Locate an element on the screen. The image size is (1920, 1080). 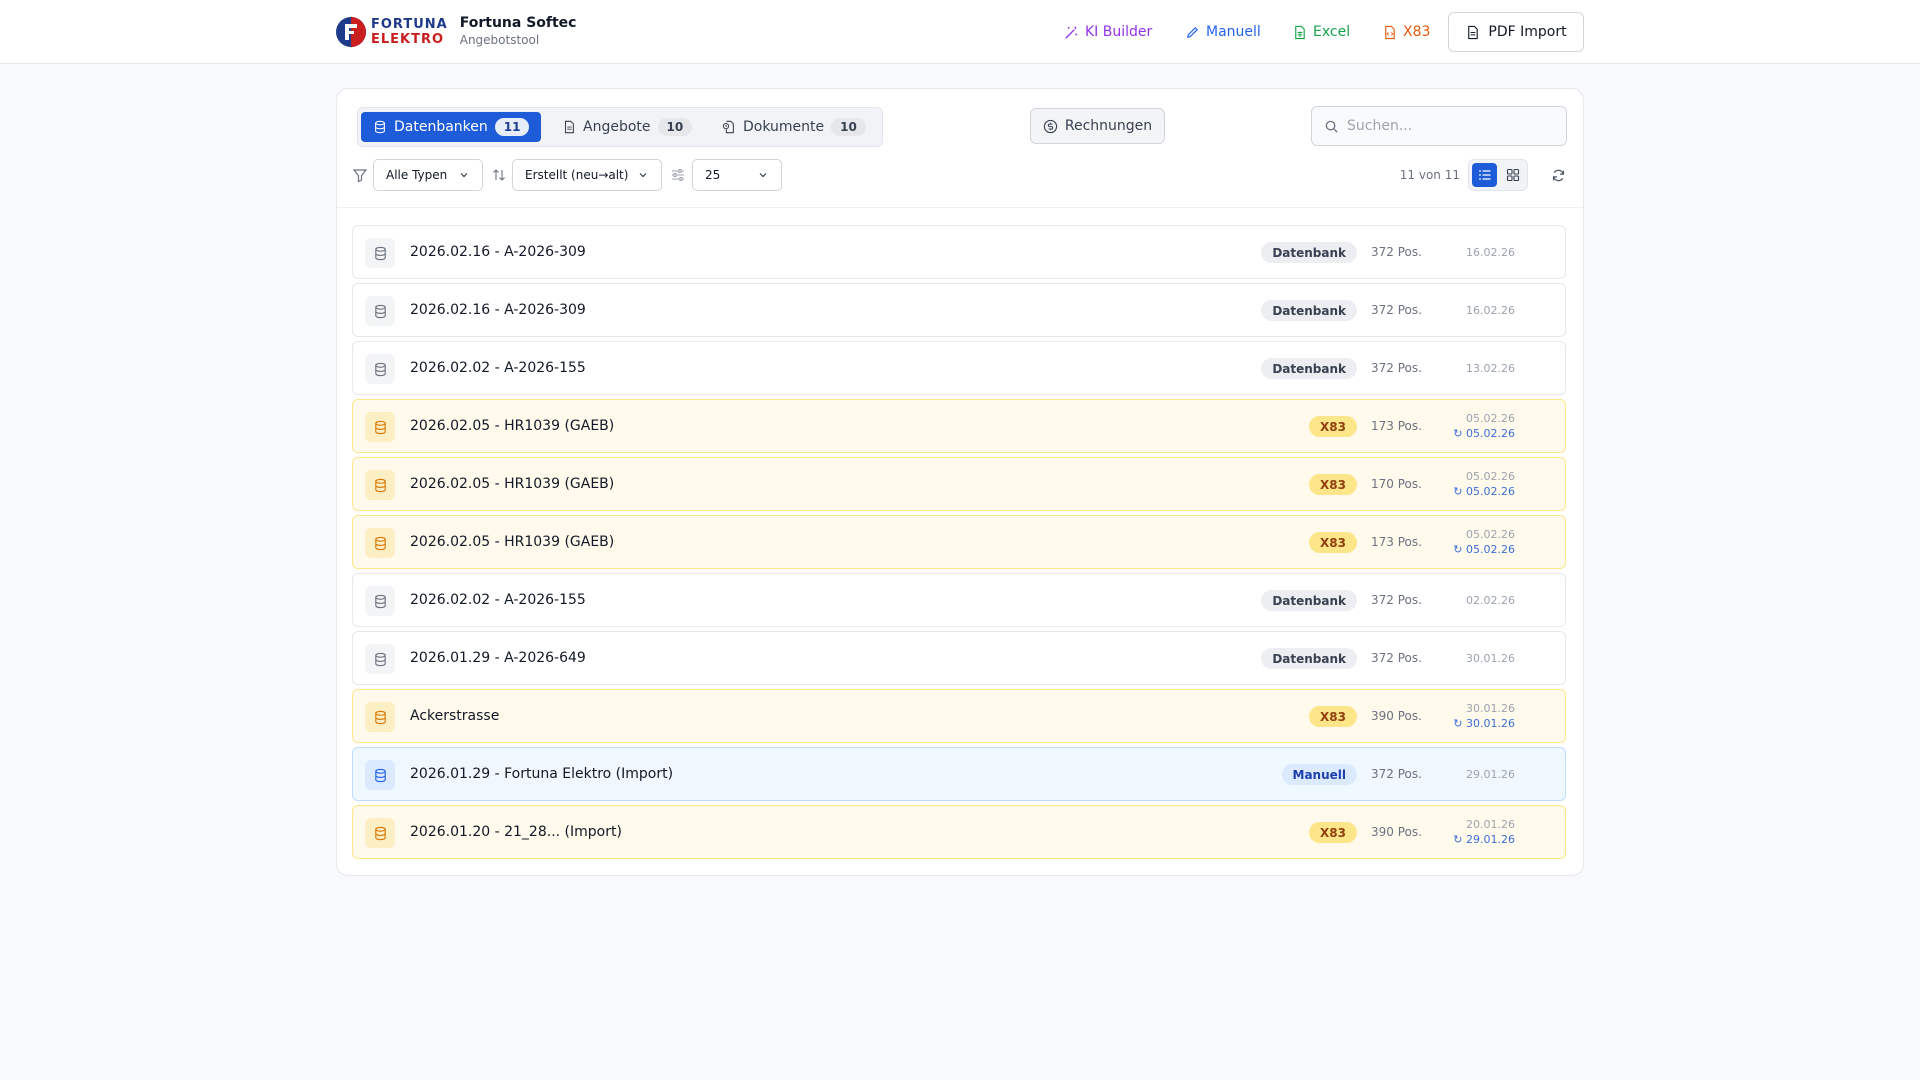
created-date: 29.01.26 is located at coordinates (1490, 774).